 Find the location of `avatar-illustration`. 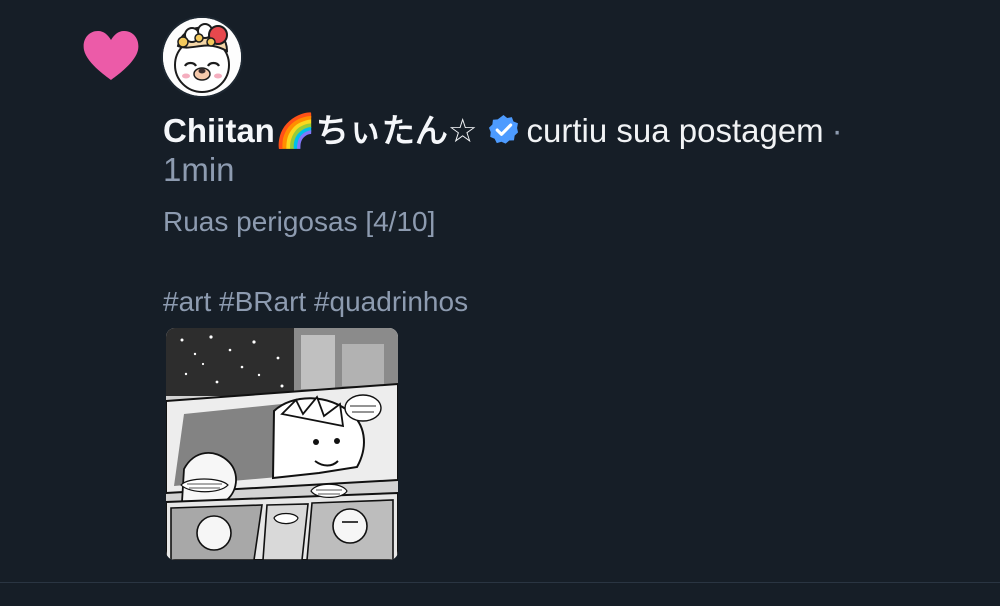

avatar-illustration is located at coordinates (202, 57).